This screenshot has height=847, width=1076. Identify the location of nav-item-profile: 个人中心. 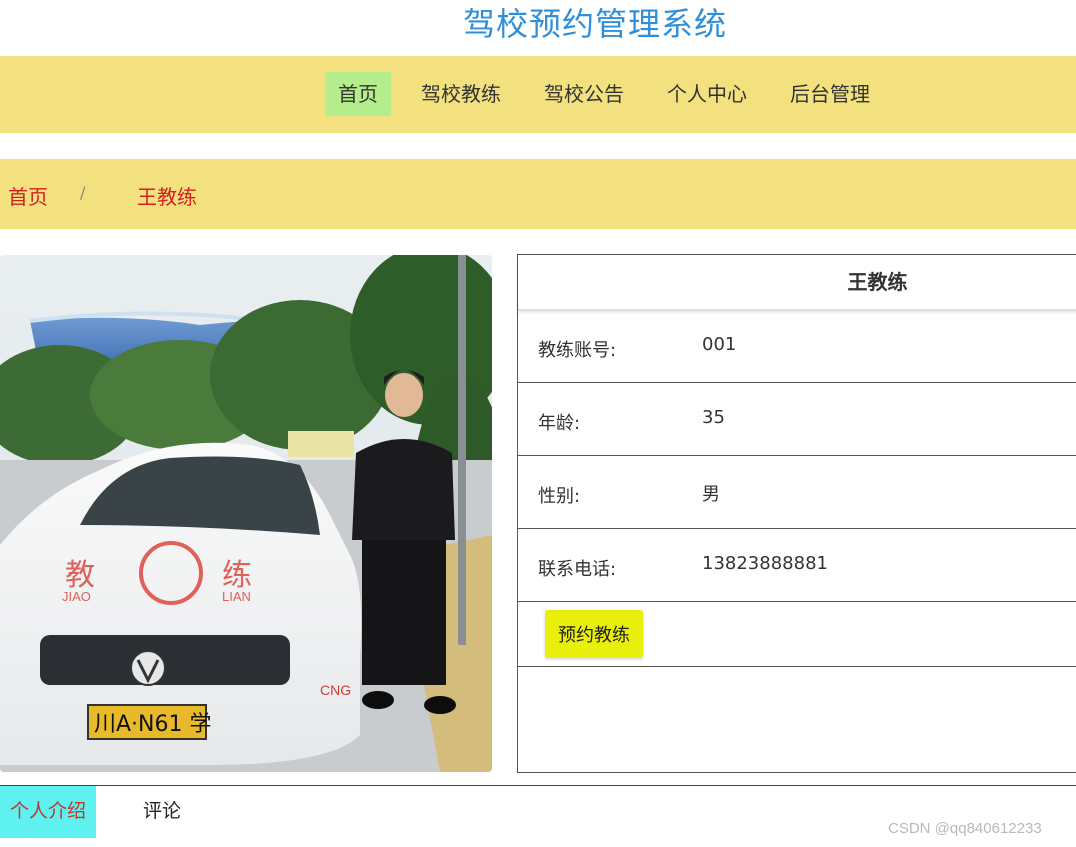
(707, 94).